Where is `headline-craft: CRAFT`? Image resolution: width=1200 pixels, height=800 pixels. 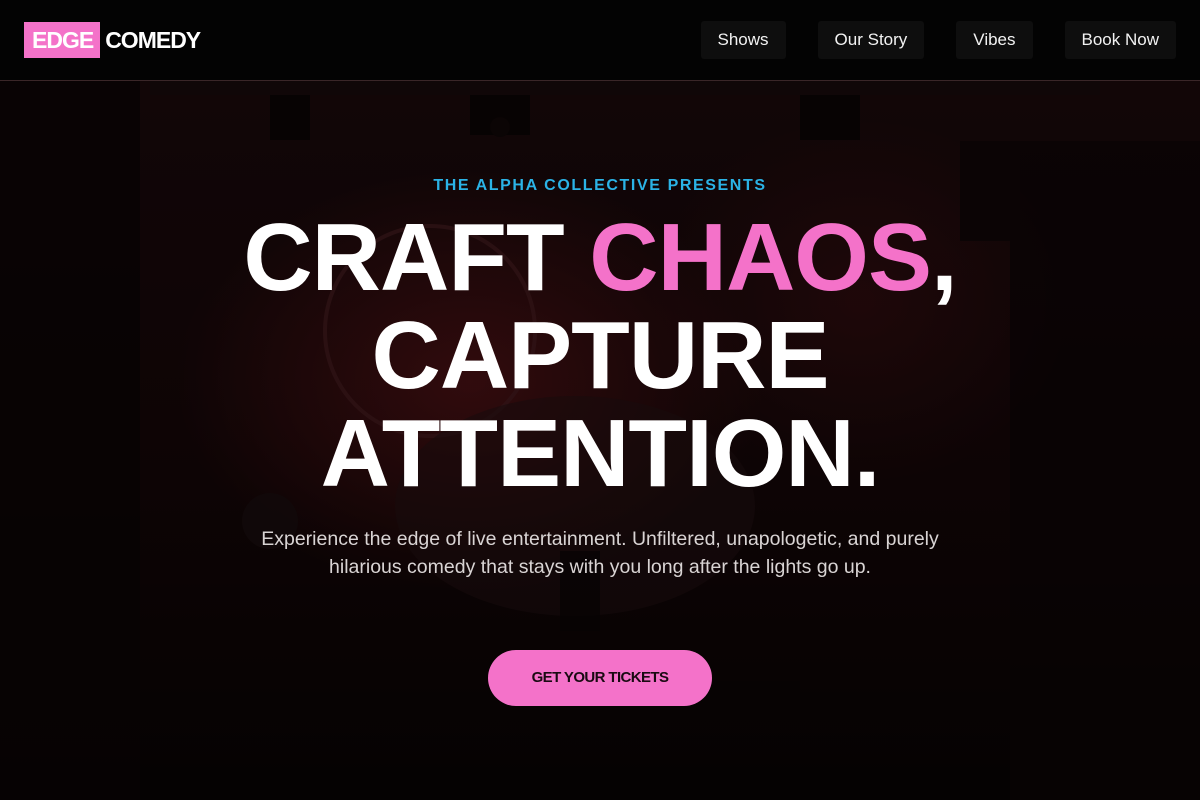 headline-craft: CRAFT is located at coordinates (416, 257).